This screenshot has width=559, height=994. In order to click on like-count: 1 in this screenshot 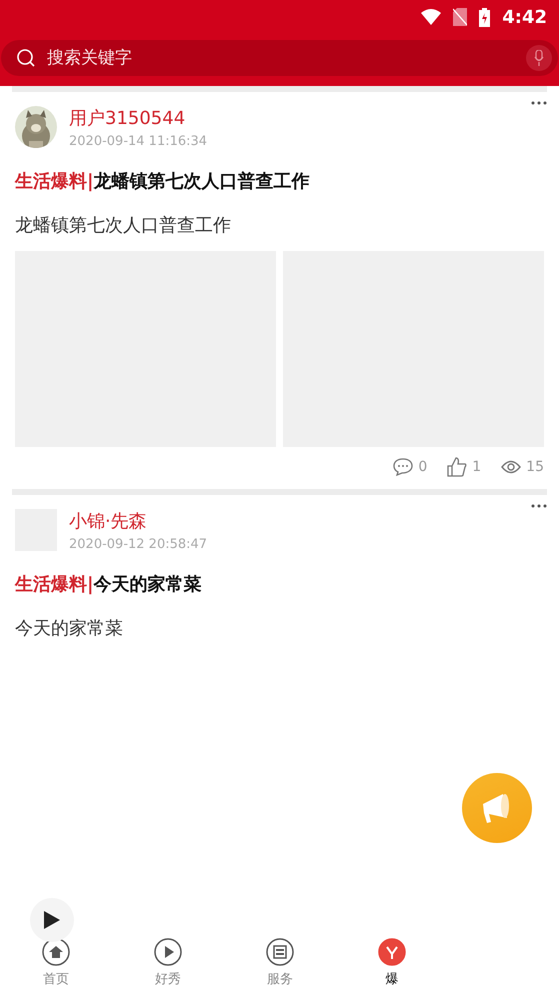, I will do `click(477, 467)`.